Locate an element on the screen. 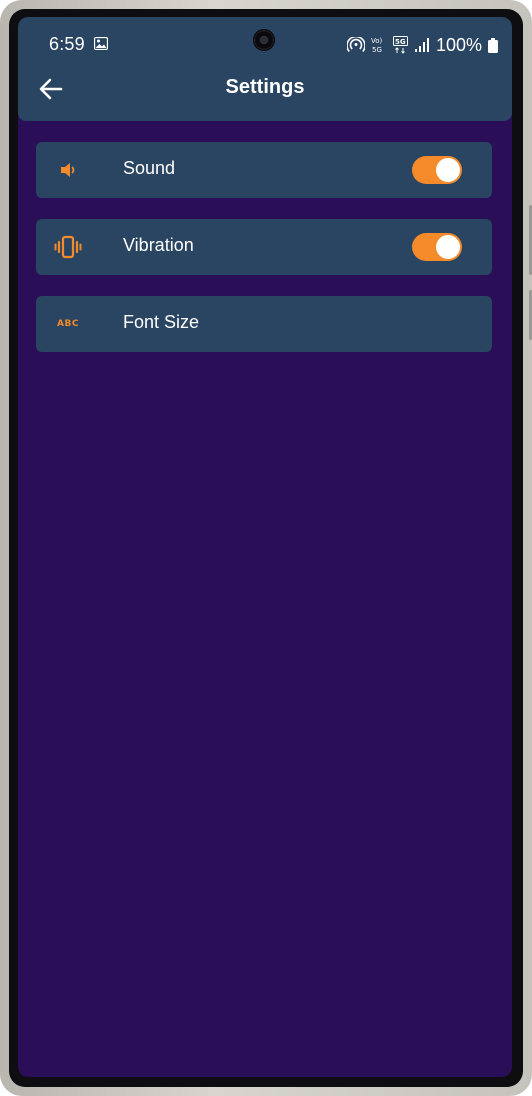  page-title: Settings is located at coordinates (265, 87).